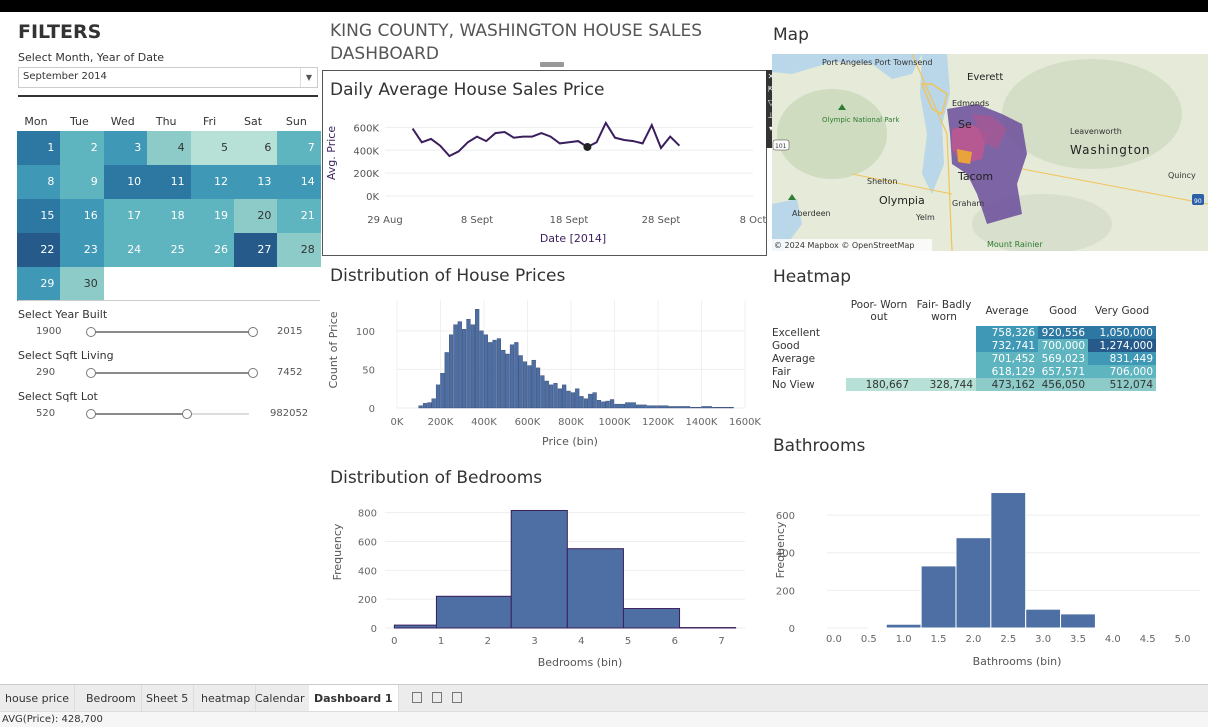  Describe the element at coordinates (111, 698) in the screenshot. I see `sheet-tab: Bedroom` at that location.